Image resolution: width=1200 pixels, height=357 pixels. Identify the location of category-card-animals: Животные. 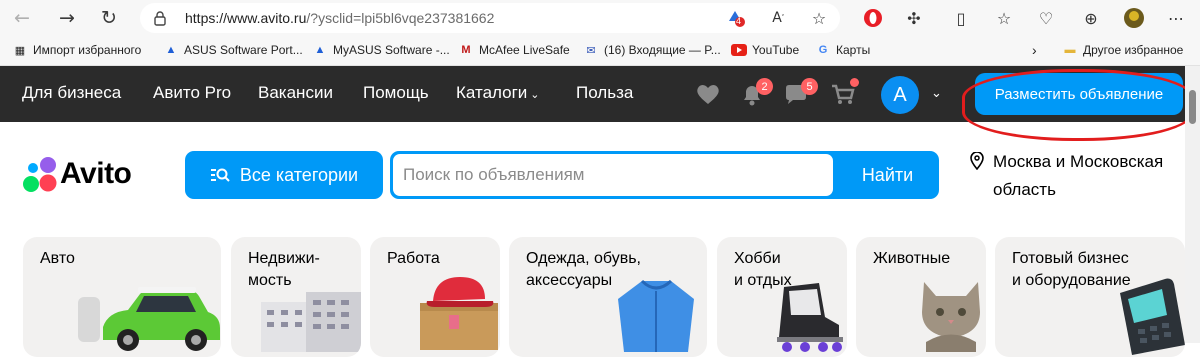
(921, 297).